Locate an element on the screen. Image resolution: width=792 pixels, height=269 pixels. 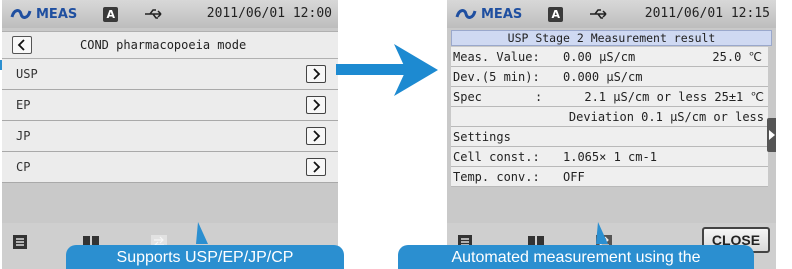
menu-item-cp: CP is located at coordinates (170, 167).